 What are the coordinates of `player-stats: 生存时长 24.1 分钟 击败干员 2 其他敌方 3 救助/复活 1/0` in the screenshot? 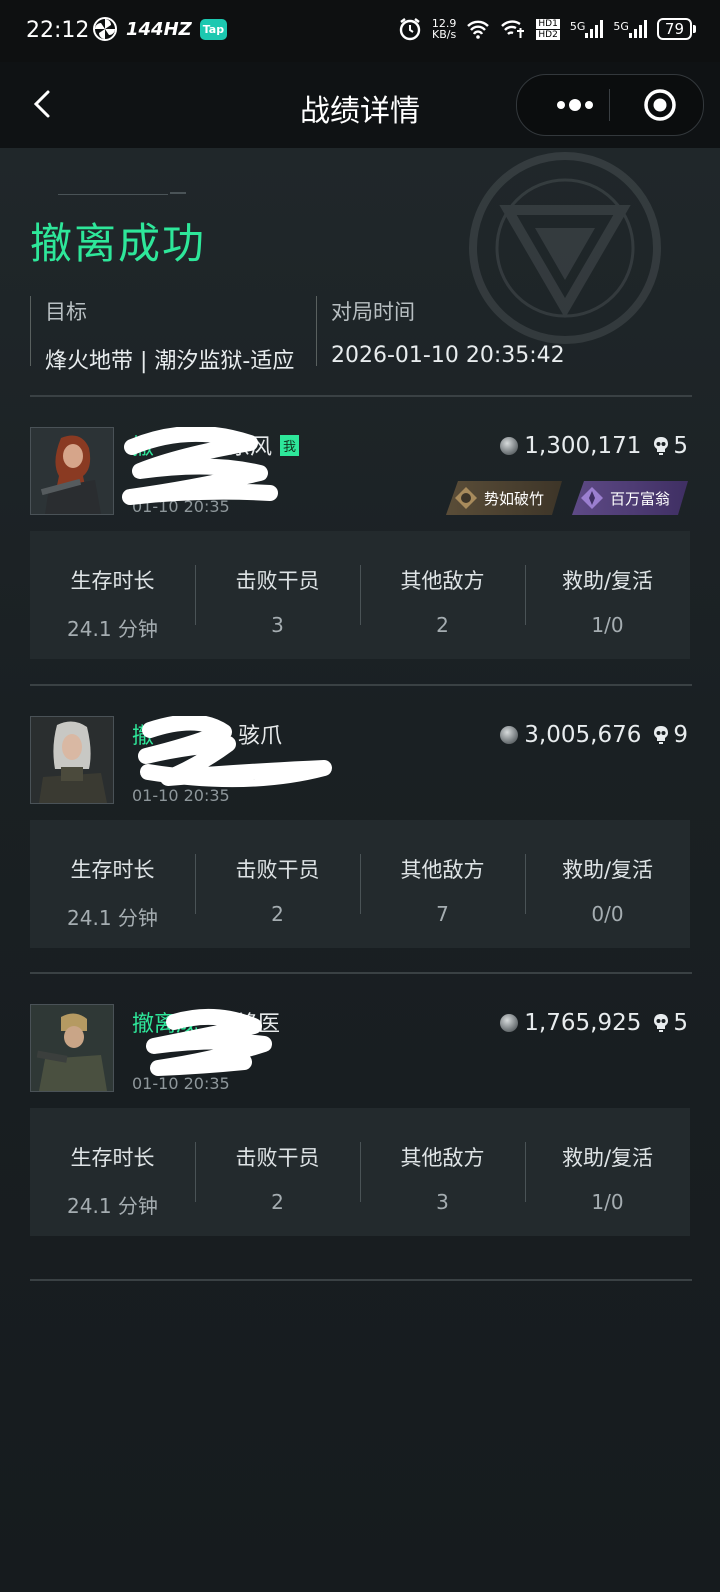 It's located at (360, 1172).